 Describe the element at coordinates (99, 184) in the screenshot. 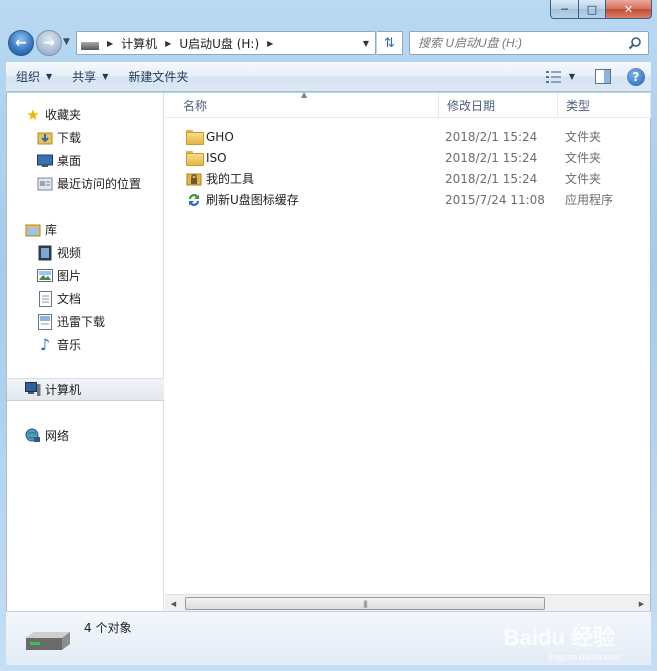

I see `sidebar-item-label: 最近访问的位置` at that location.